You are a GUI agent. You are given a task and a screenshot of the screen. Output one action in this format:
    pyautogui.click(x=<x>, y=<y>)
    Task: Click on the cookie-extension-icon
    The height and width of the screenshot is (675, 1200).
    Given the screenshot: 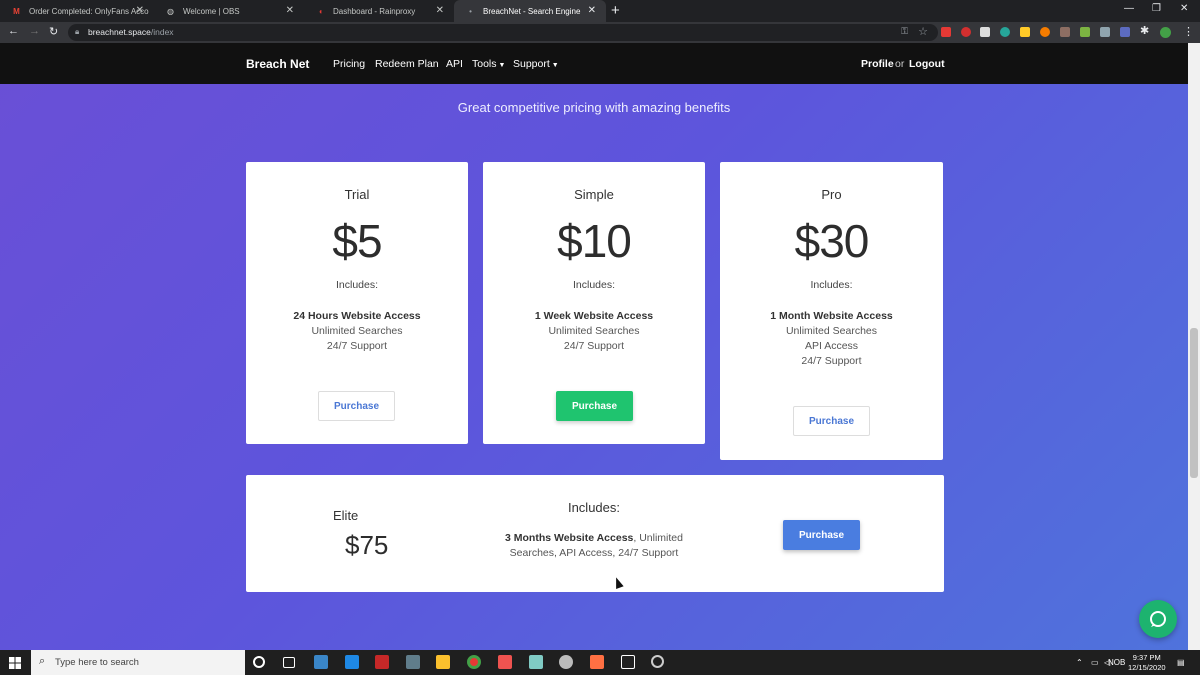 What is the action you would take?
    pyautogui.click(x=1045, y=32)
    